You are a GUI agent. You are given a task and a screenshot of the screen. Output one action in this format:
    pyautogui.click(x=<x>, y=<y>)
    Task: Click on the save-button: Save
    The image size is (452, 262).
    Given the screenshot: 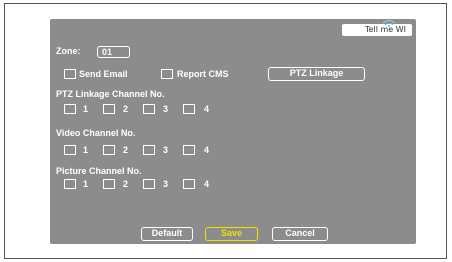 What is the action you would take?
    pyautogui.click(x=231, y=234)
    